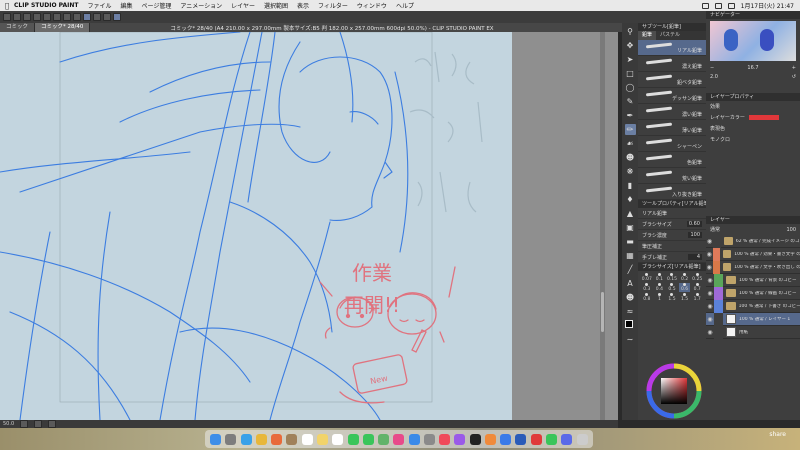 The height and width of the screenshot is (450, 800). Describe the element at coordinates (384, 439) in the screenshot. I see `dock-maps-icon` at that location.